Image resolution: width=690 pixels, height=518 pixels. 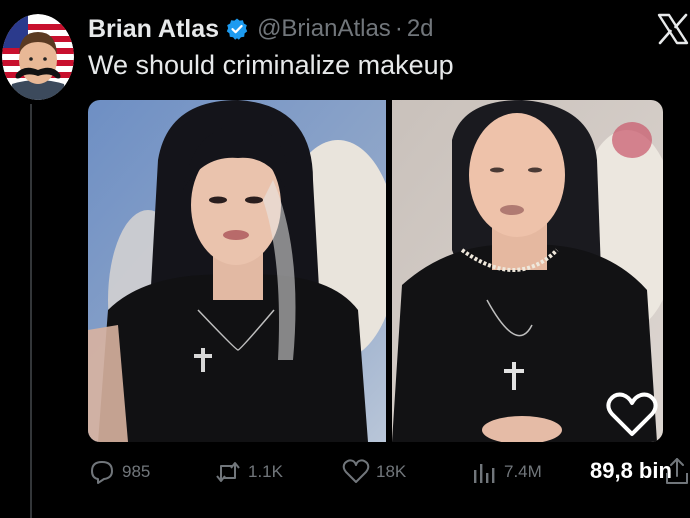 I want to click on repost-count: 1.1K, so click(x=265, y=471).